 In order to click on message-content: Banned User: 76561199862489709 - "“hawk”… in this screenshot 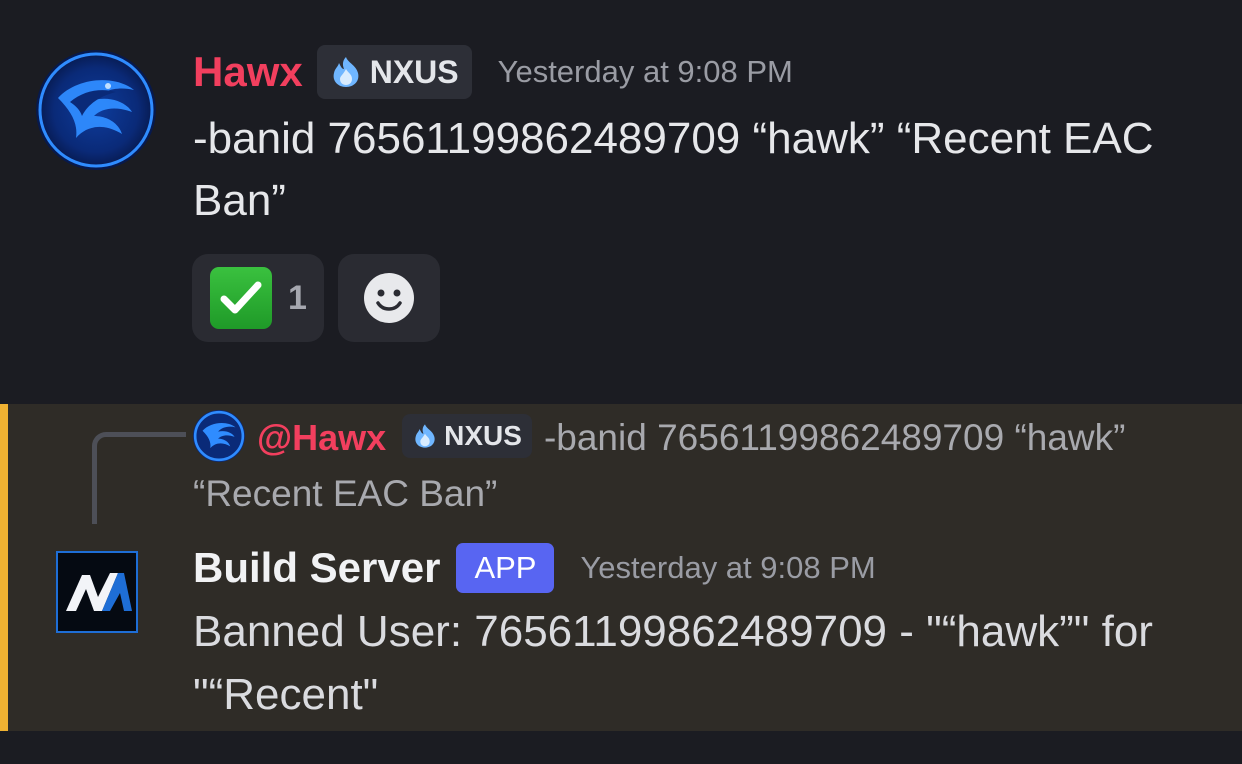, I will do `click(673, 663)`.